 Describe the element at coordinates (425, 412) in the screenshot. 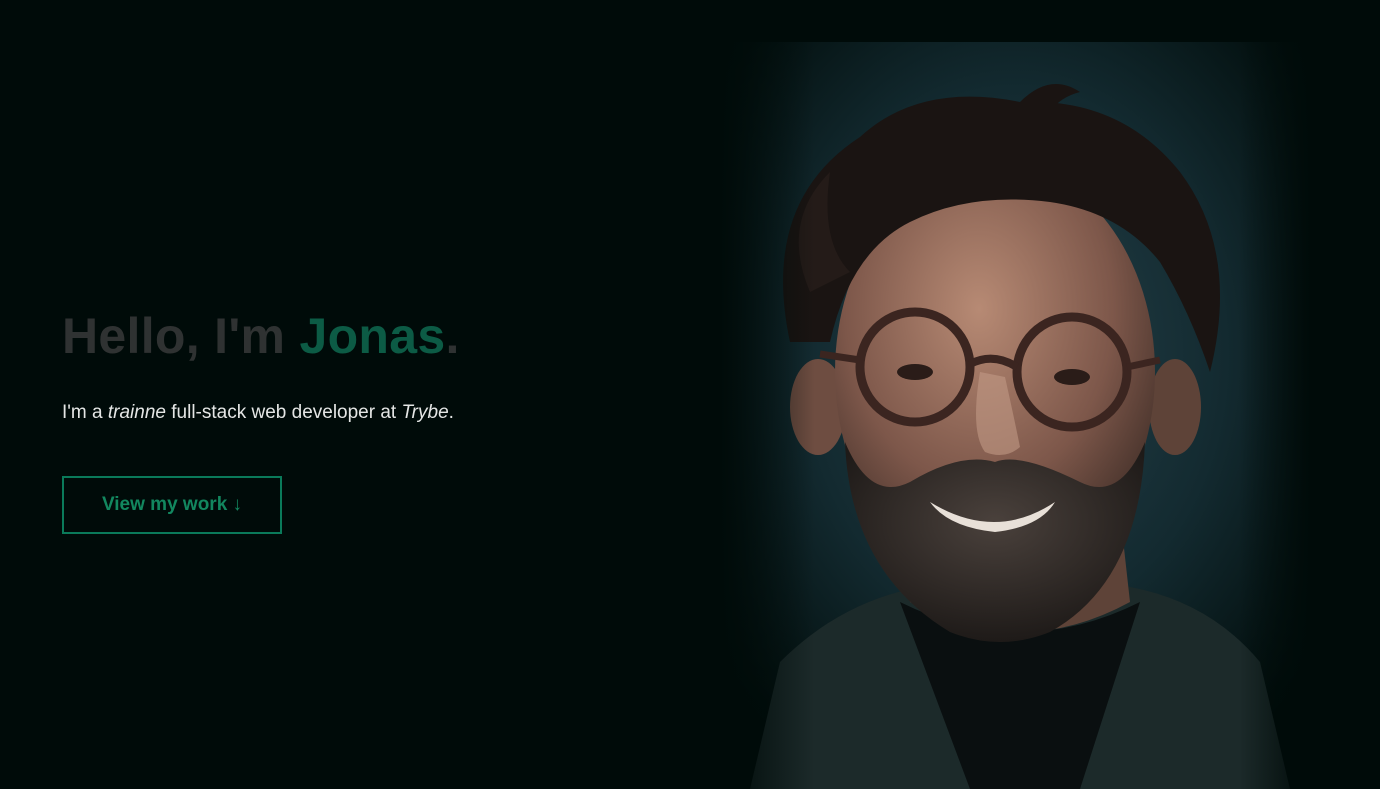

I see `tagline-italic-trybe: Trybe` at that location.